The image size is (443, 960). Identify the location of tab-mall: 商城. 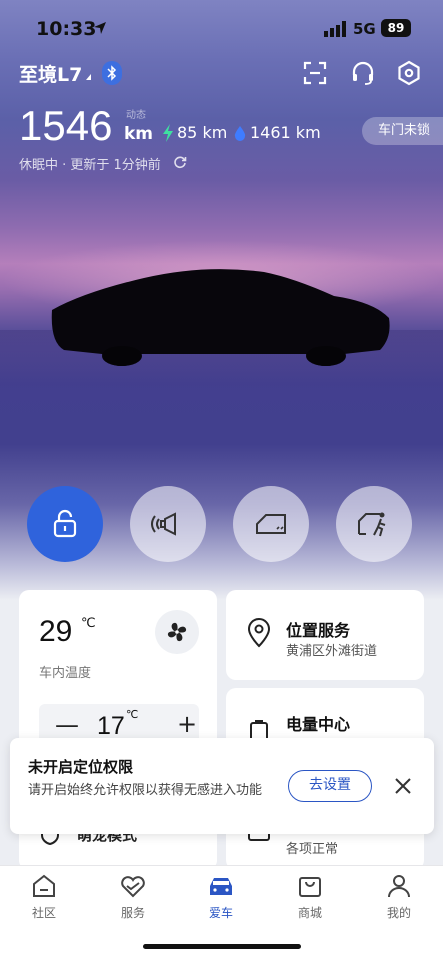
(310, 896).